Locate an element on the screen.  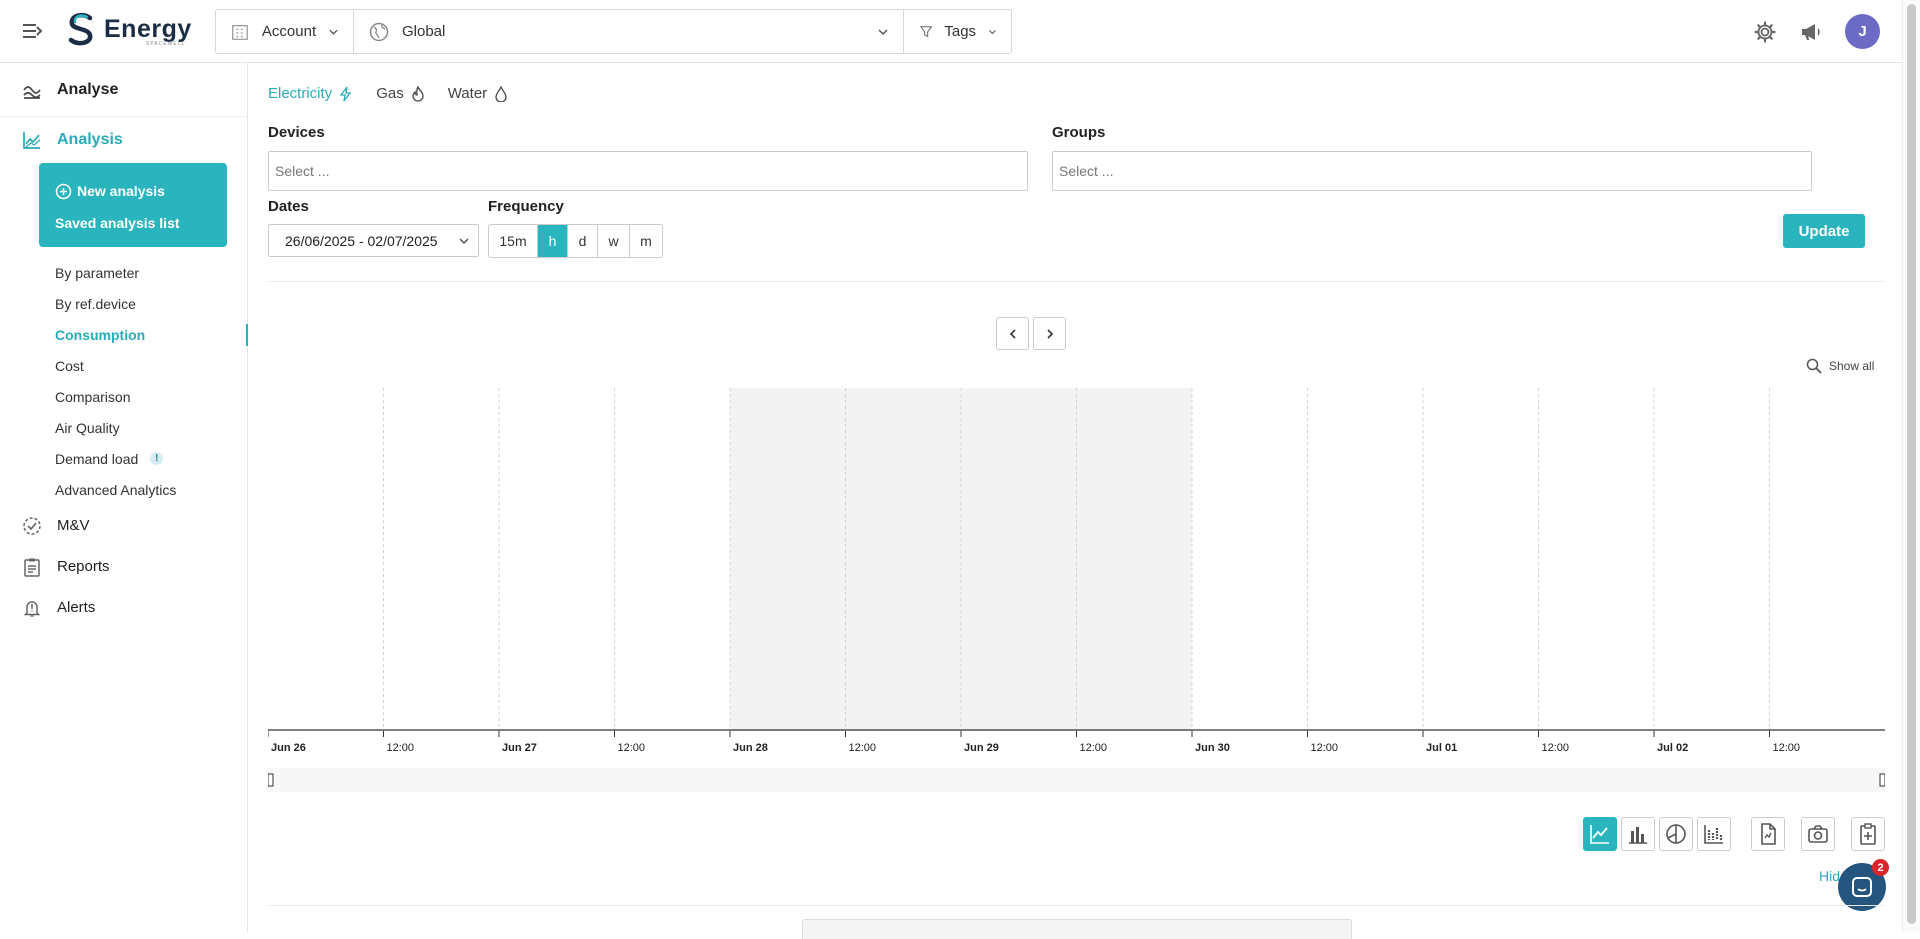
top-bar: Energy SPACEWELL Account Global Tags J is located at coordinates (960, 31).